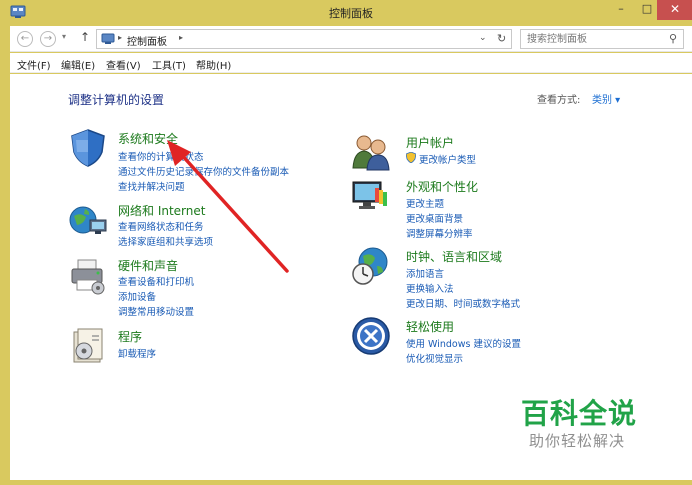 The height and width of the screenshot is (485, 692). What do you see at coordinates (25, 39) in the screenshot?
I see `back-arrow-icon: ←` at bounding box center [25, 39].